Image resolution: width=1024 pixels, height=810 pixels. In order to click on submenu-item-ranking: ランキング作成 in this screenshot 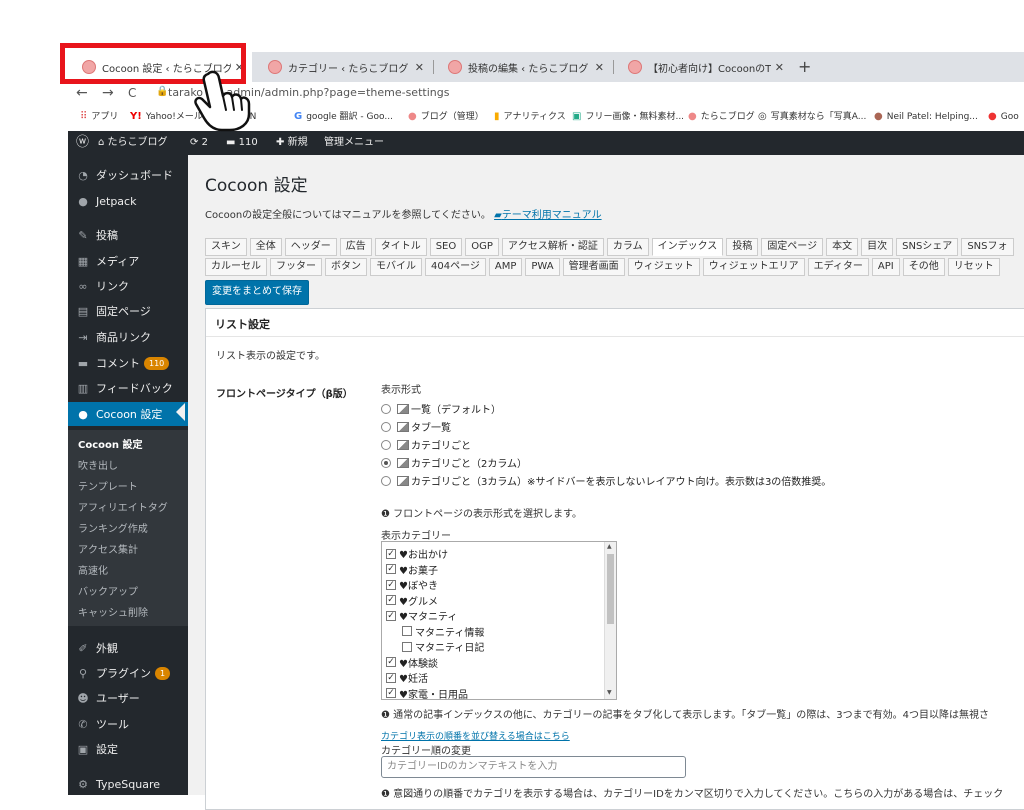, I will do `click(113, 527)`.